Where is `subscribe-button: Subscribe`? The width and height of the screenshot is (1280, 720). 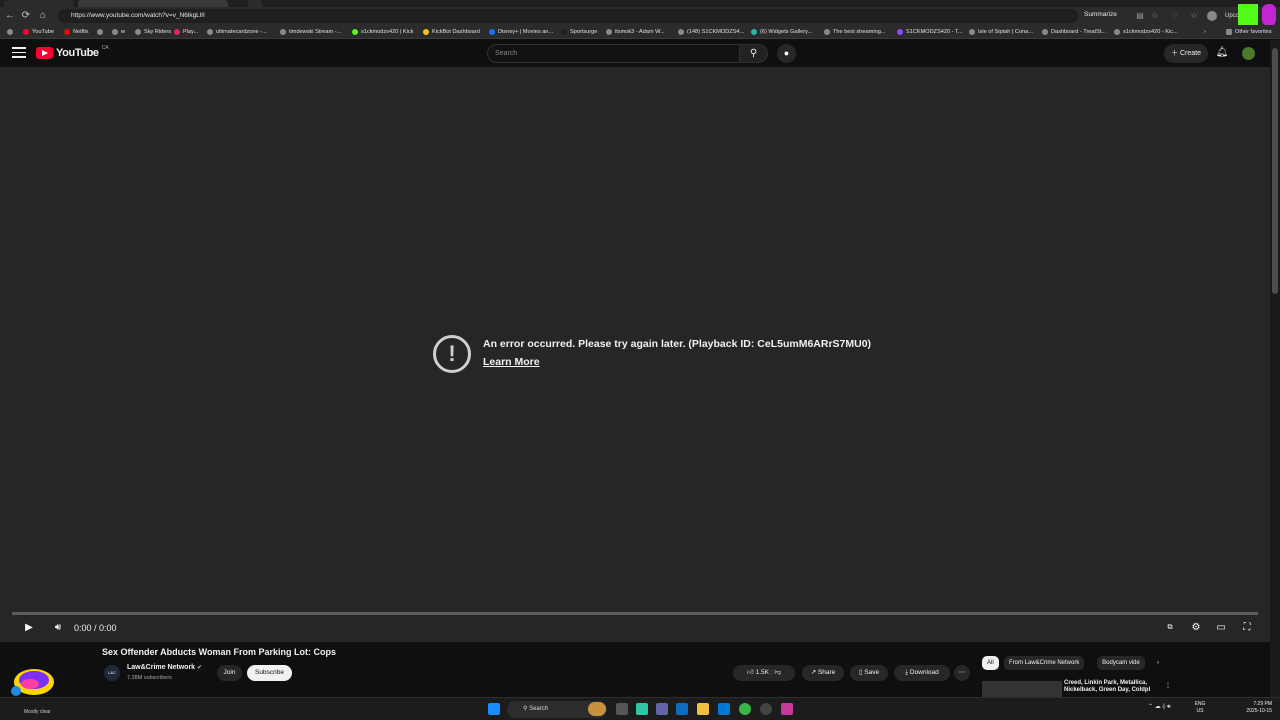
subscribe-button: Subscribe is located at coordinates (269, 673).